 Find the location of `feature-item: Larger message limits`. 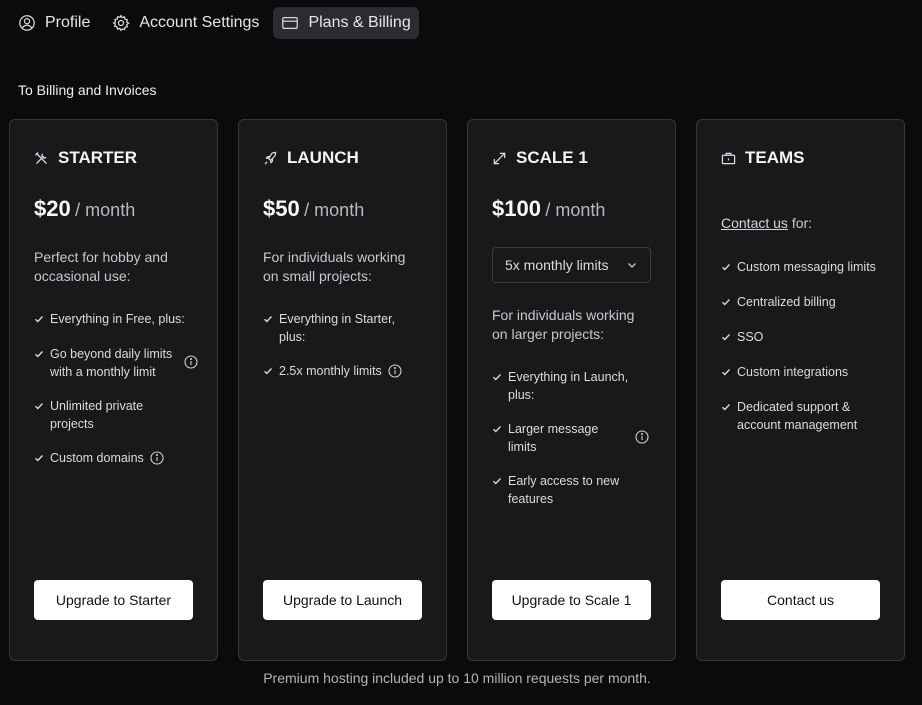

feature-item: Larger message limits is located at coordinates (577, 438).